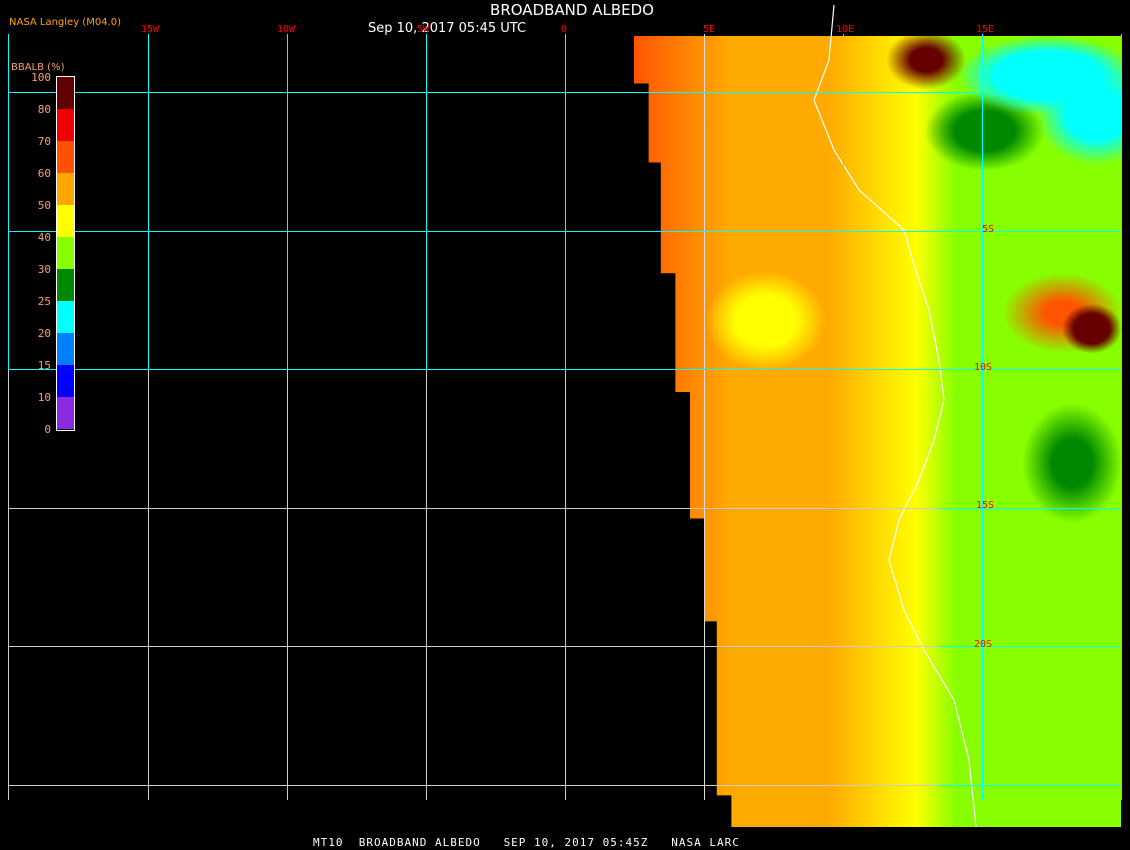 This screenshot has height=850, width=1130. I want to click on colorbar, so click(65, 253).